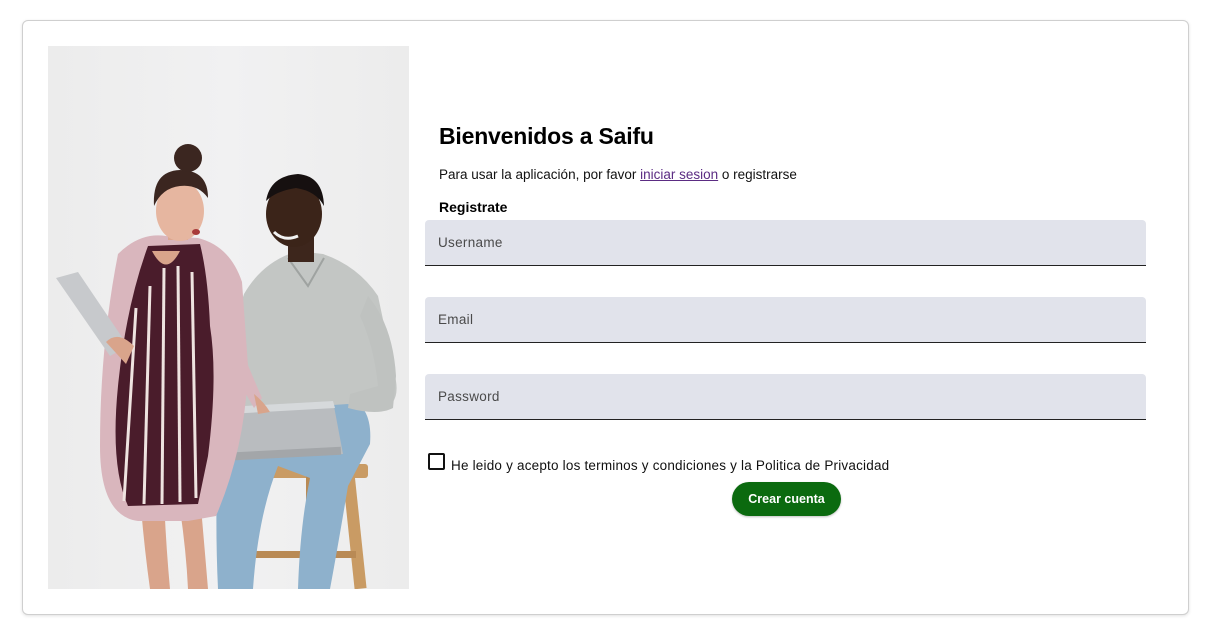  Describe the element at coordinates (785, 320) in the screenshot. I see `email-field` at that location.